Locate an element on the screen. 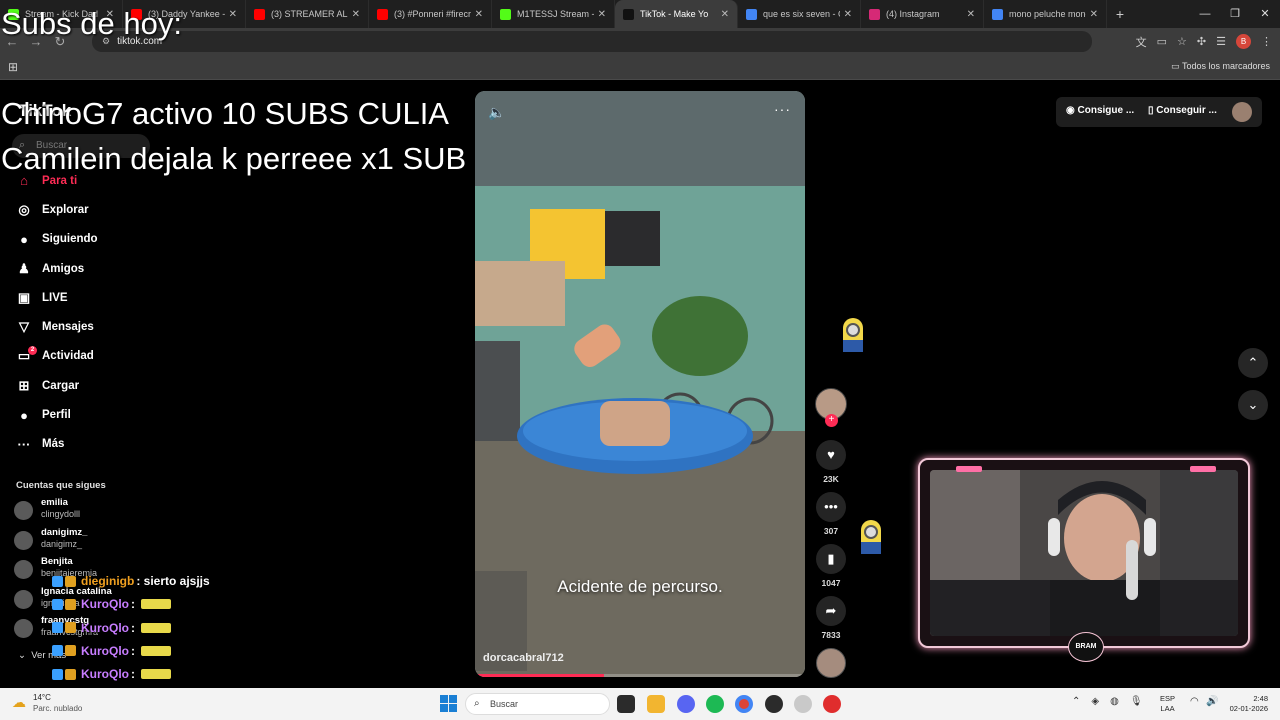 This screenshot has width=1280, height=720. nav-item: ● Siguiendo is located at coordinates (56, 239).